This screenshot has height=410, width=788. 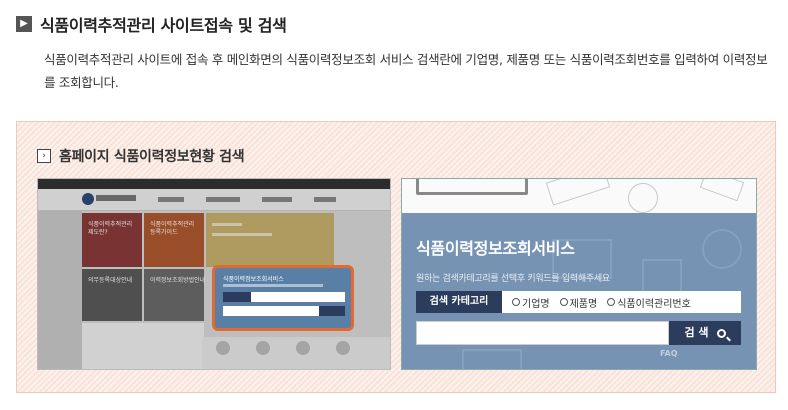 I want to click on faq-label: FAQ, so click(x=669, y=353).